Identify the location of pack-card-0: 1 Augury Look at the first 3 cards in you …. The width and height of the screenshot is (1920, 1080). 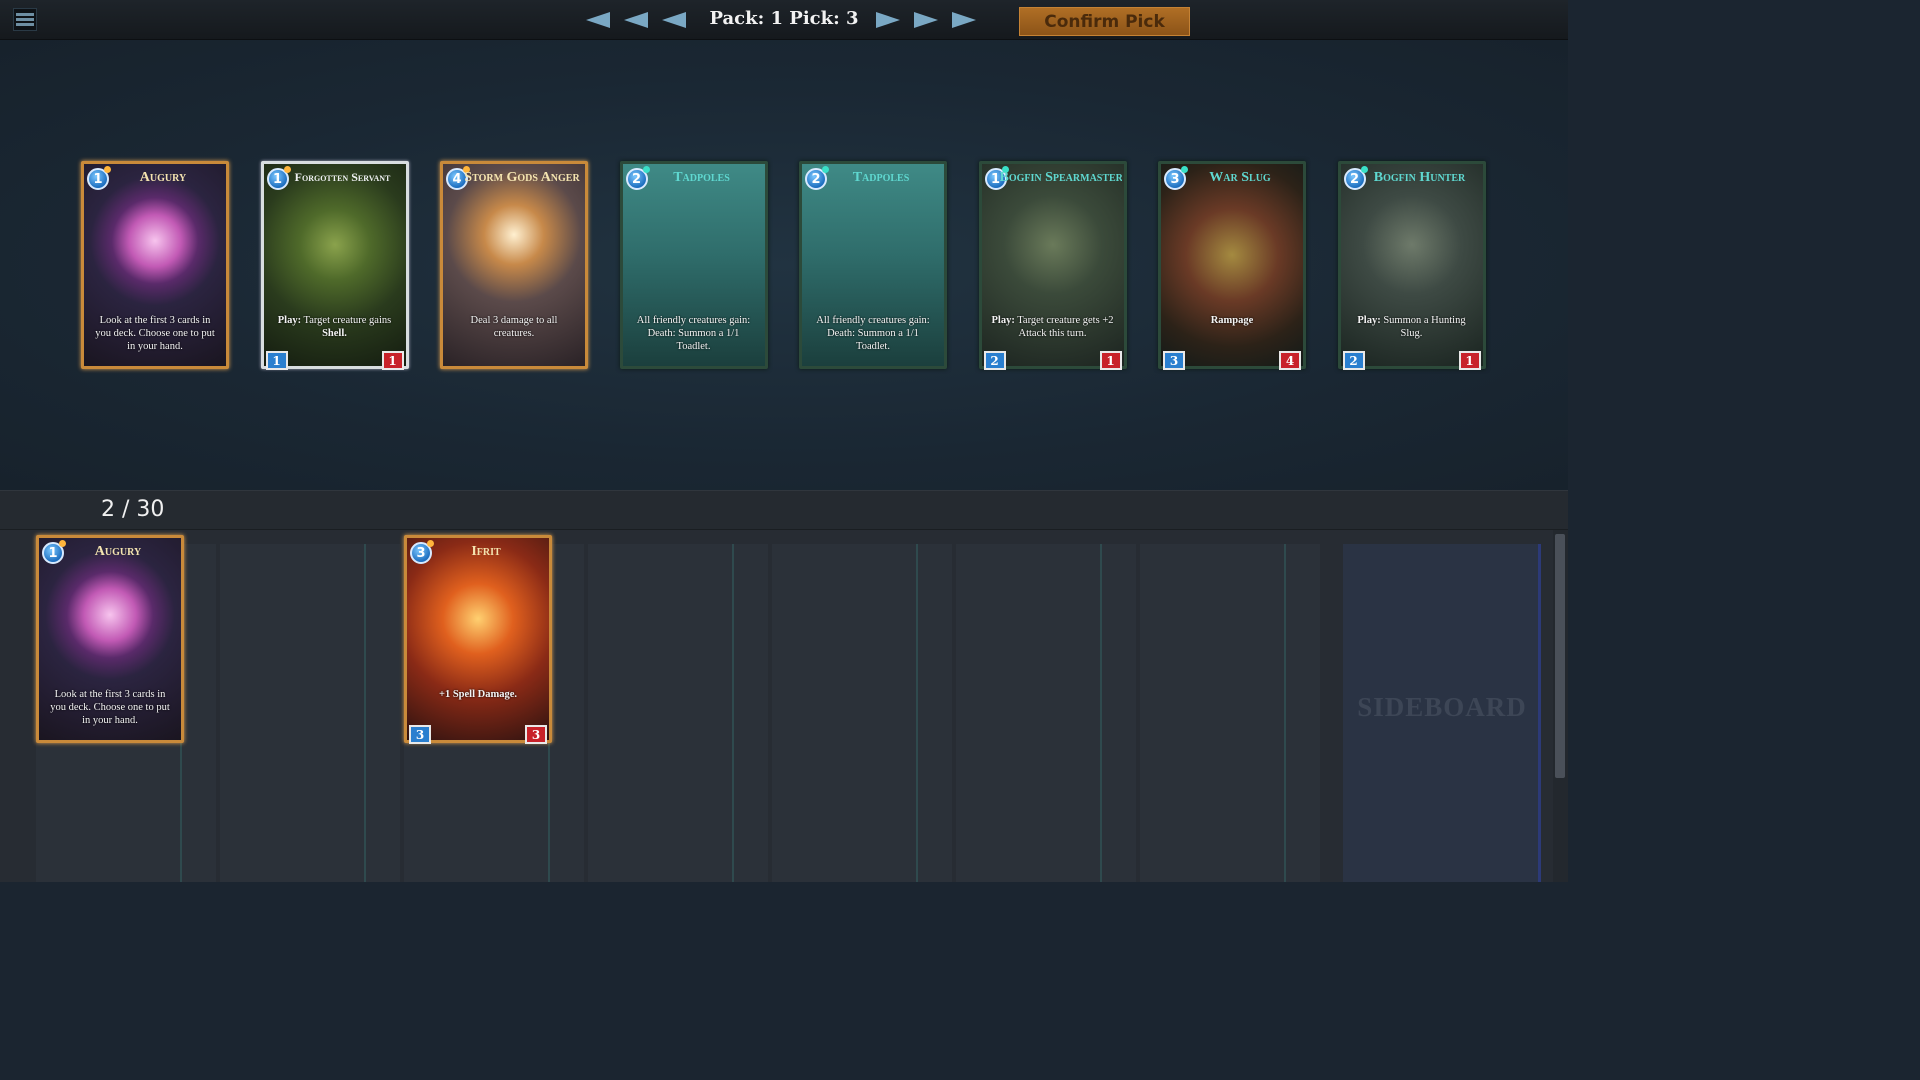
(155, 265).